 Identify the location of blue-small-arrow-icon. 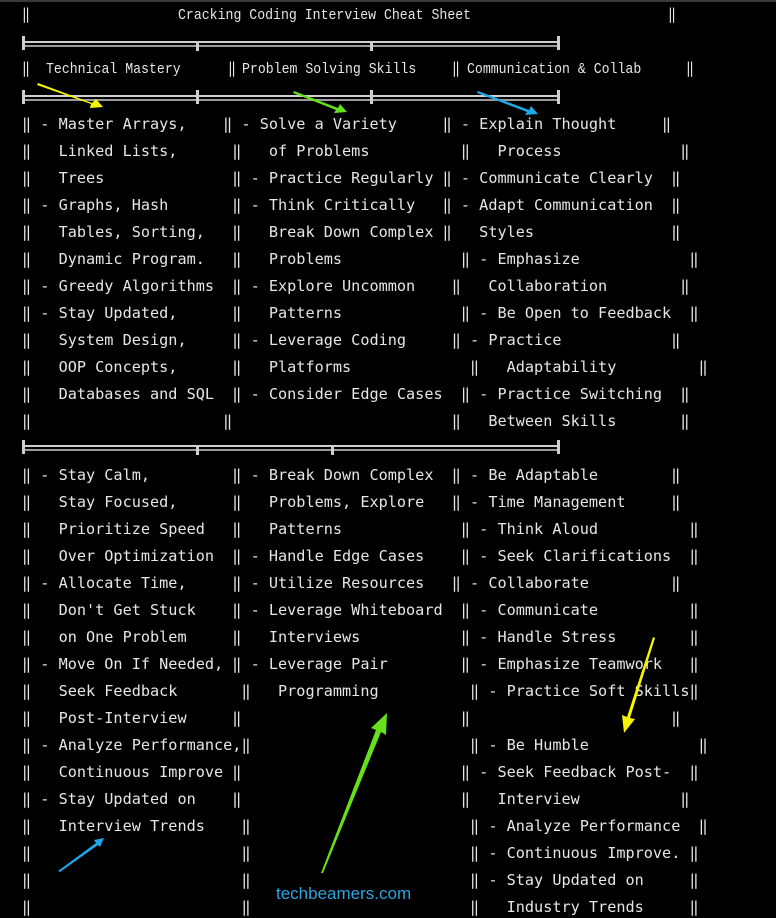
(81, 855).